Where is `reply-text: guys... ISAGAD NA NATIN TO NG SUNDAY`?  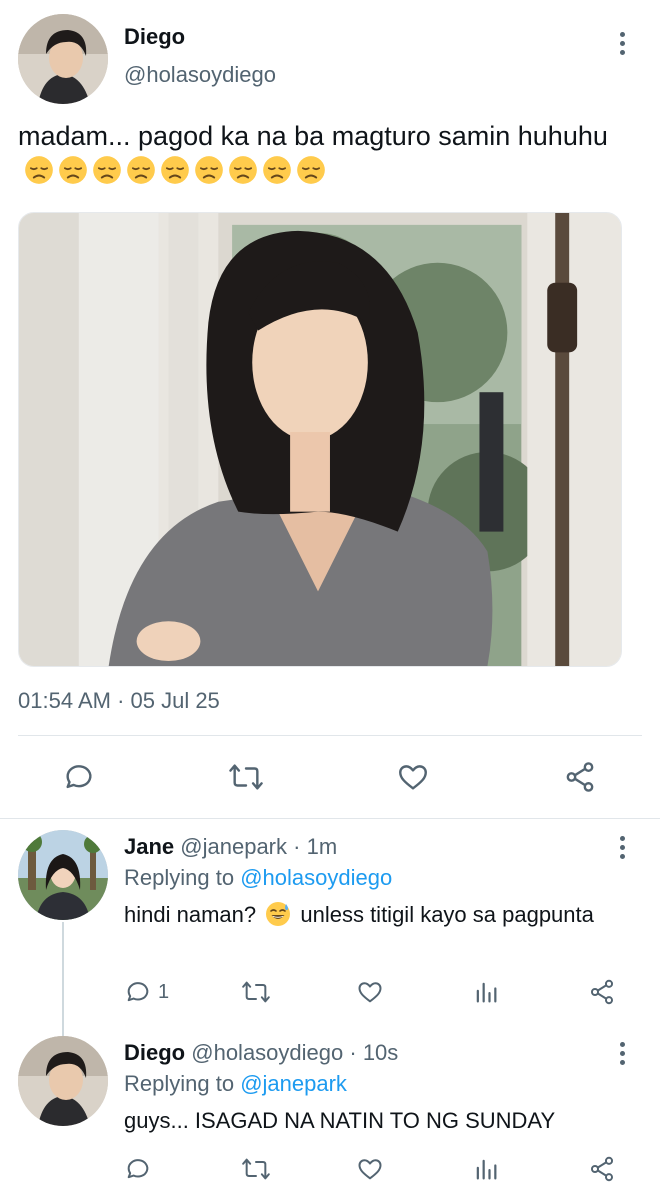 reply-text: guys... ISAGAD NA NATIN TO NG SUNDAY is located at coordinates (340, 1120).